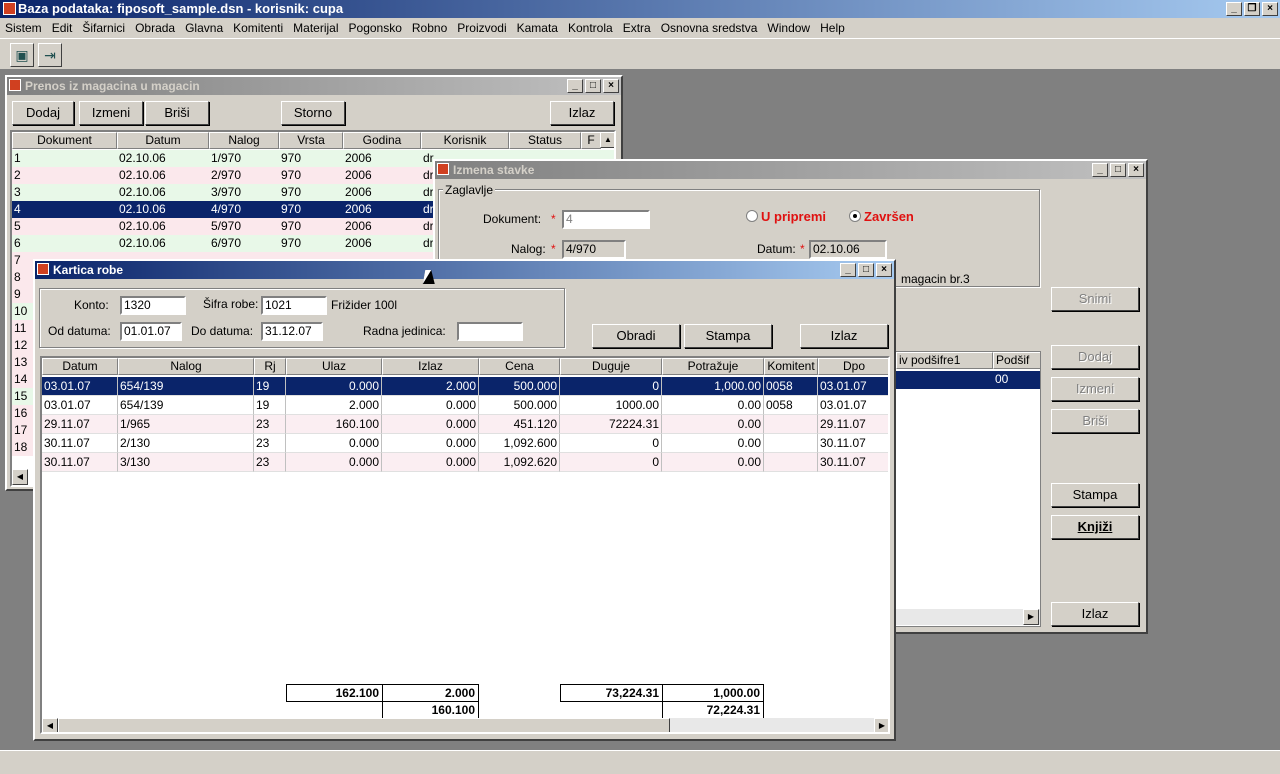 This screenshot has height=774, width=1280. What do you see at coordinates (594, 249) in the screenshot?
I see `nalog-field: 4/970` at bounding box center [594, 249].